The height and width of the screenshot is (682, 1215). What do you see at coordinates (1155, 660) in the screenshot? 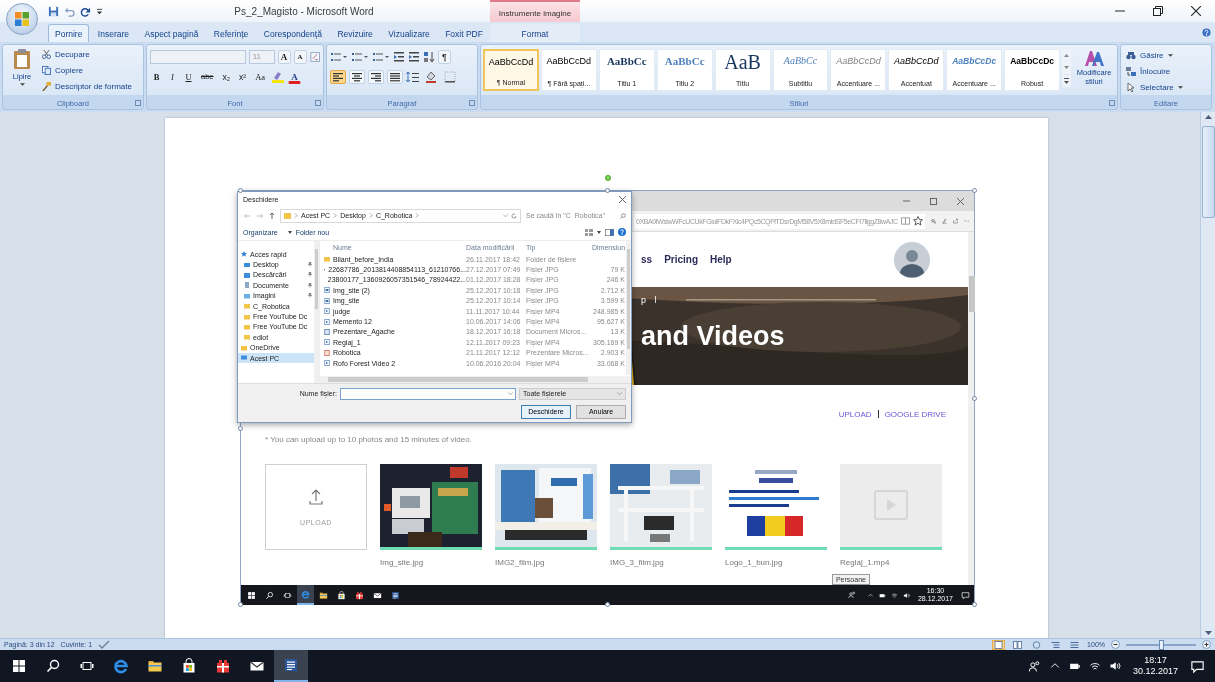
I see `clock-time: 18:17` at bounding box center [1155, 660].